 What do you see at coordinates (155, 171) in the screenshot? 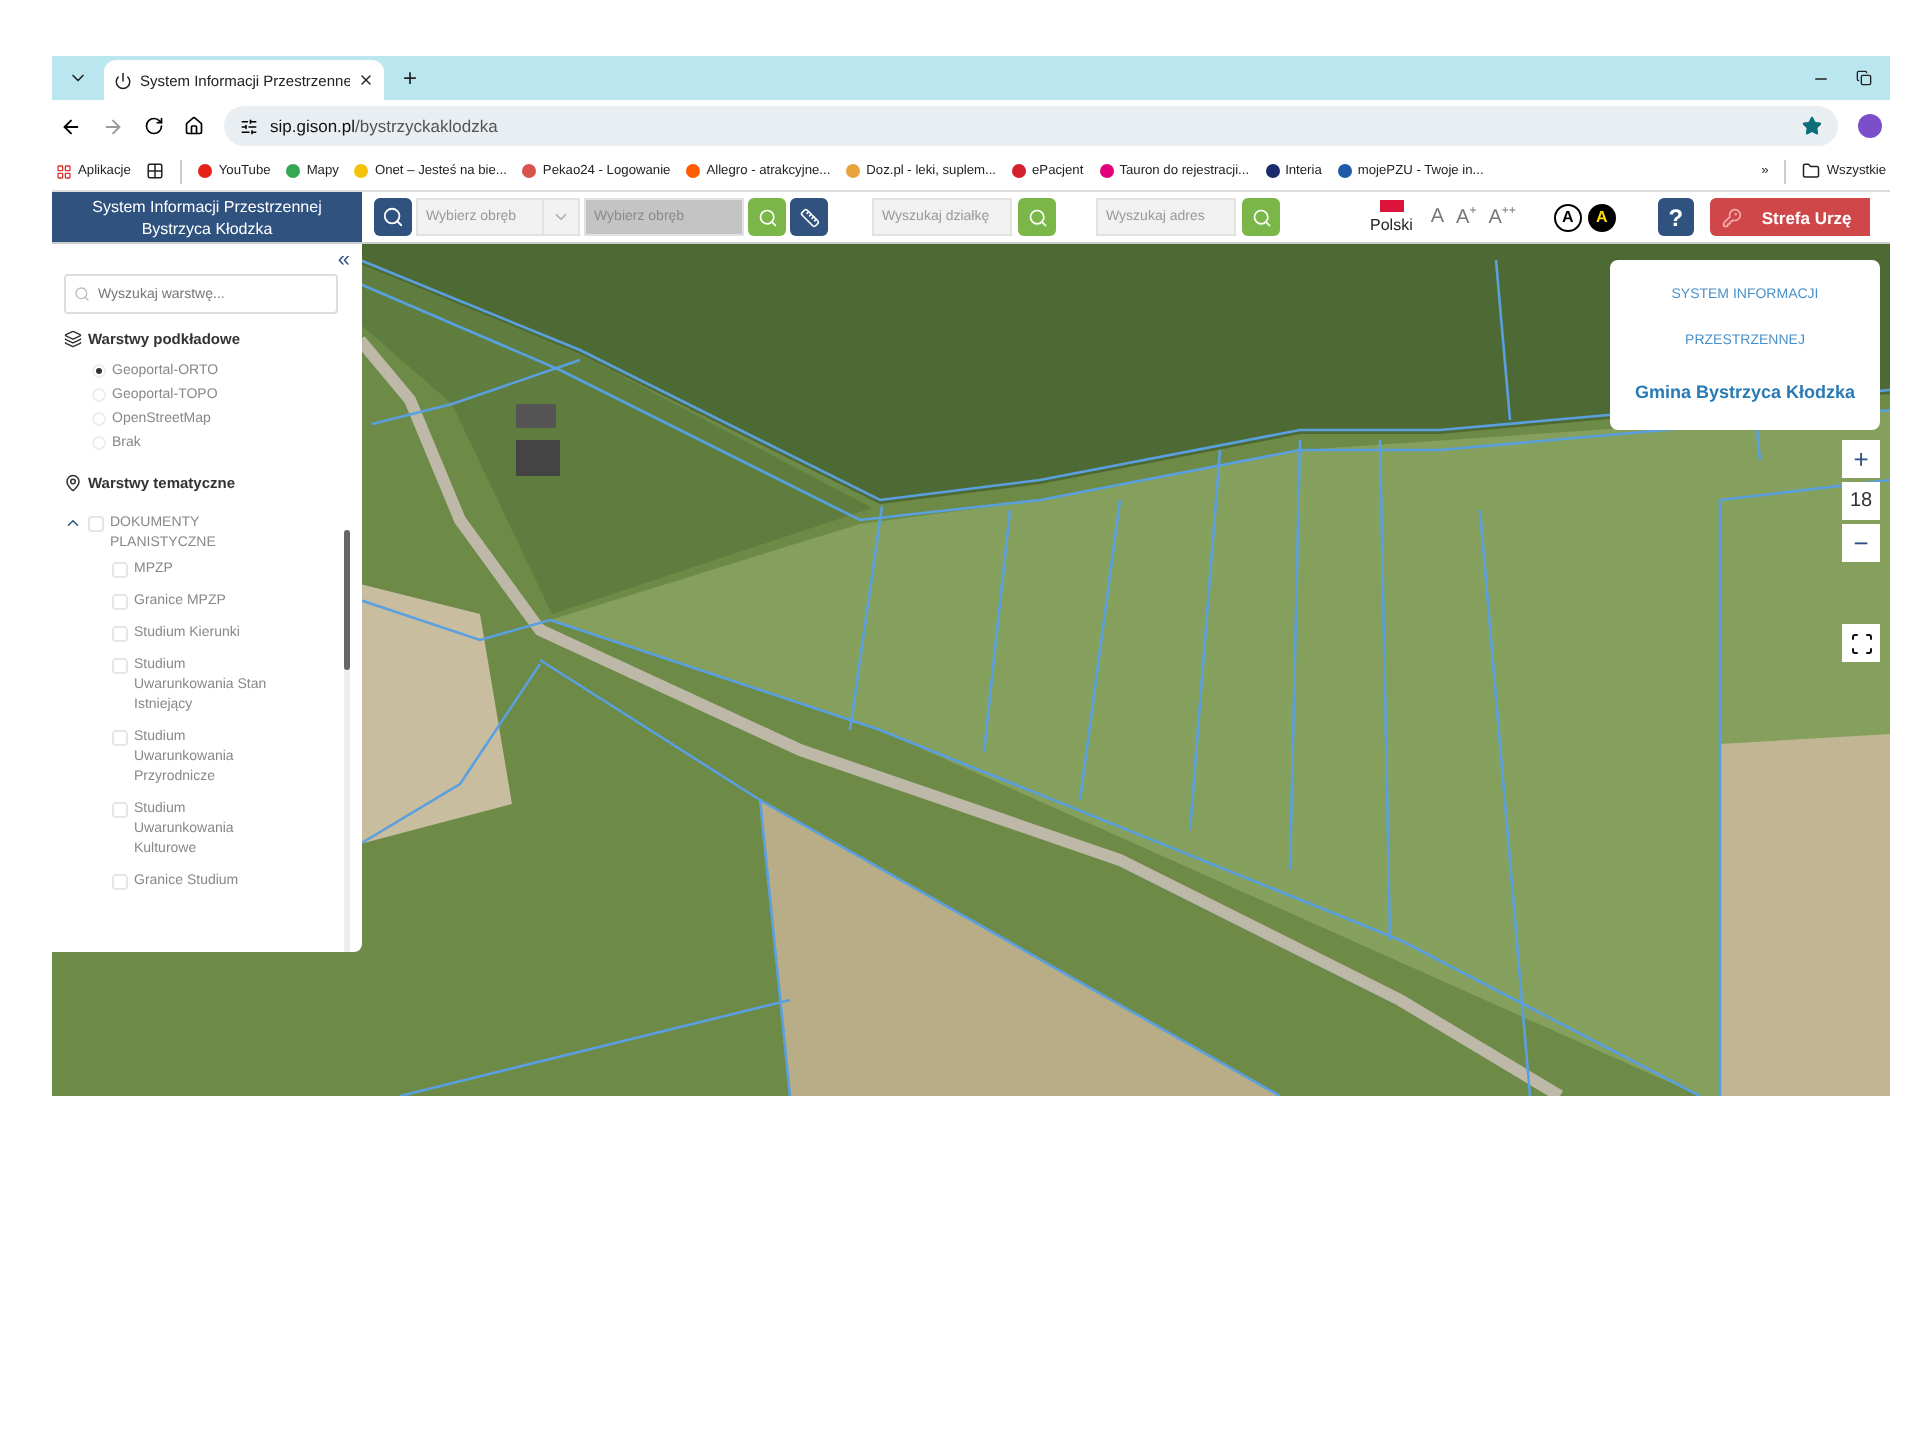
I see `grid-icon` at bounding box center [155, 171].